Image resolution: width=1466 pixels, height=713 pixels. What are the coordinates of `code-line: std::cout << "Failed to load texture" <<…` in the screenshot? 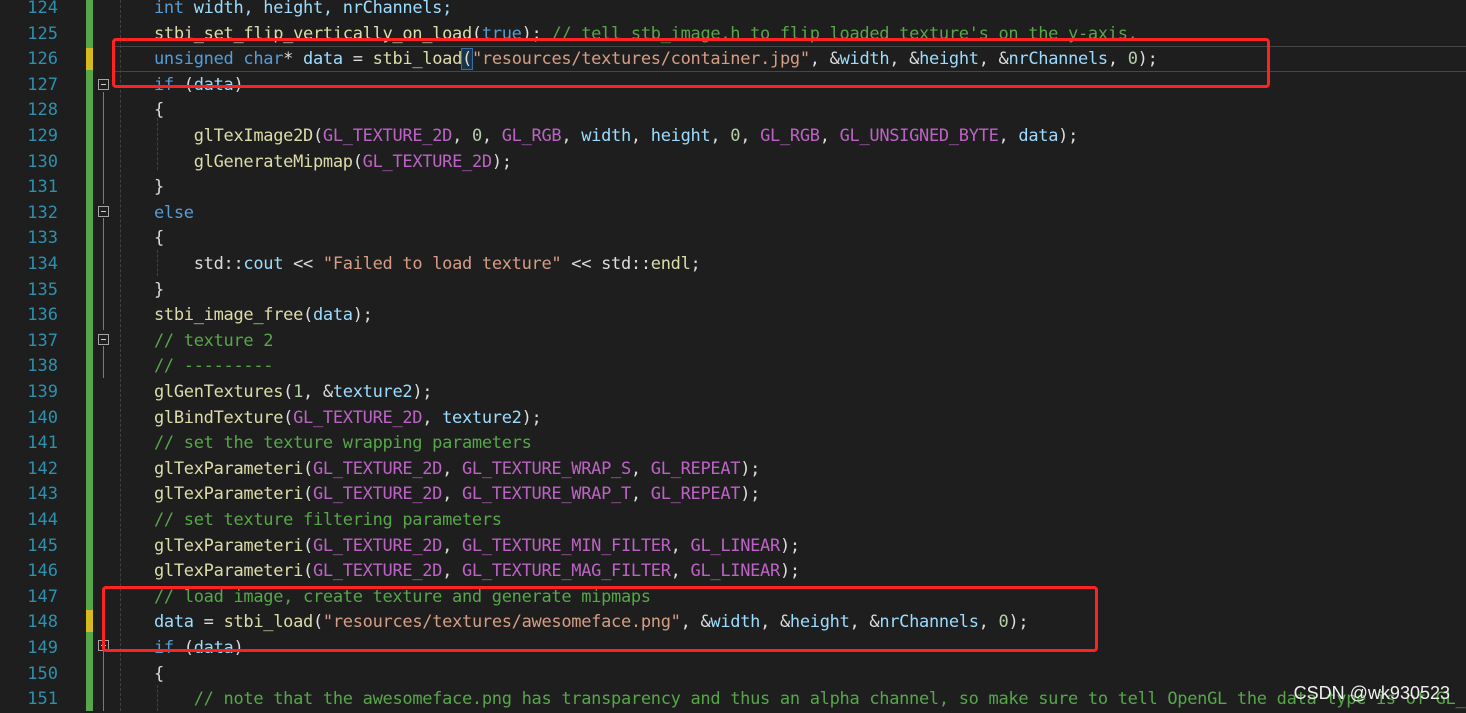 It's located at (810, 265).